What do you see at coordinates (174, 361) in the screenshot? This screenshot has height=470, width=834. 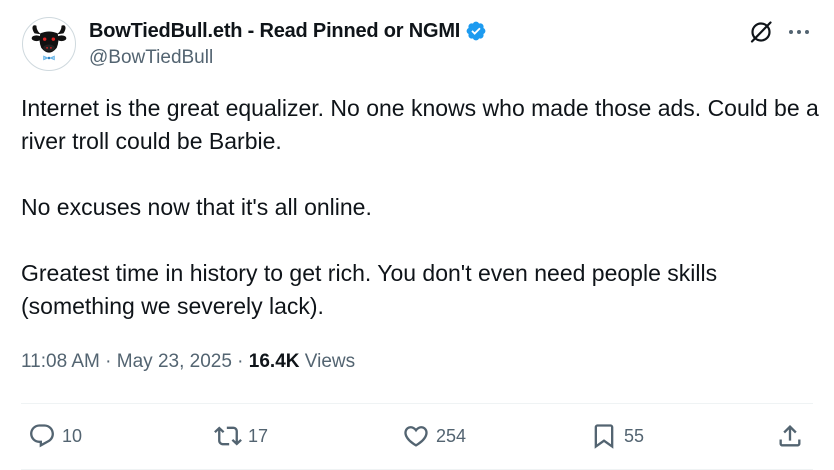 I see `tweet-date: May 23, 2025` at bounding box center [174, 361].